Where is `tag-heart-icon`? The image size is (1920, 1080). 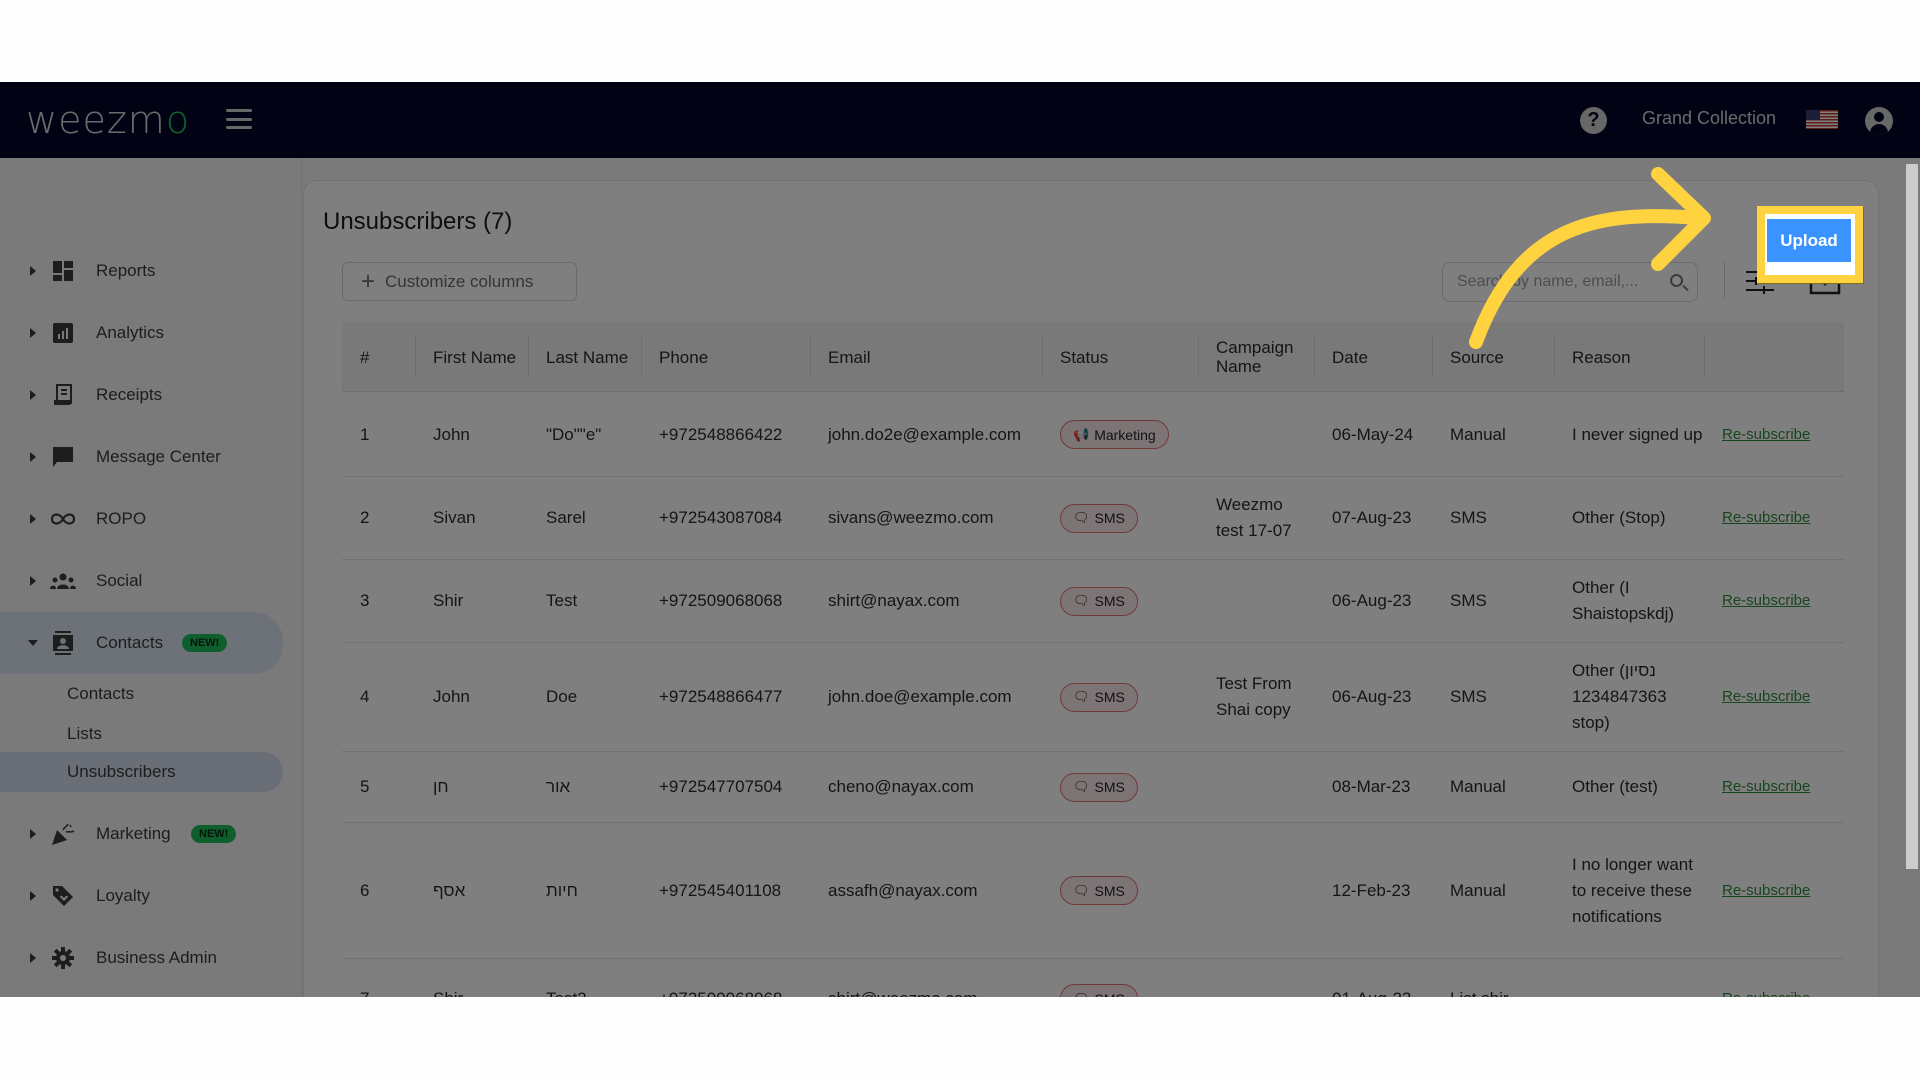 tag-heart-icon is located at coordinates (63, 896).